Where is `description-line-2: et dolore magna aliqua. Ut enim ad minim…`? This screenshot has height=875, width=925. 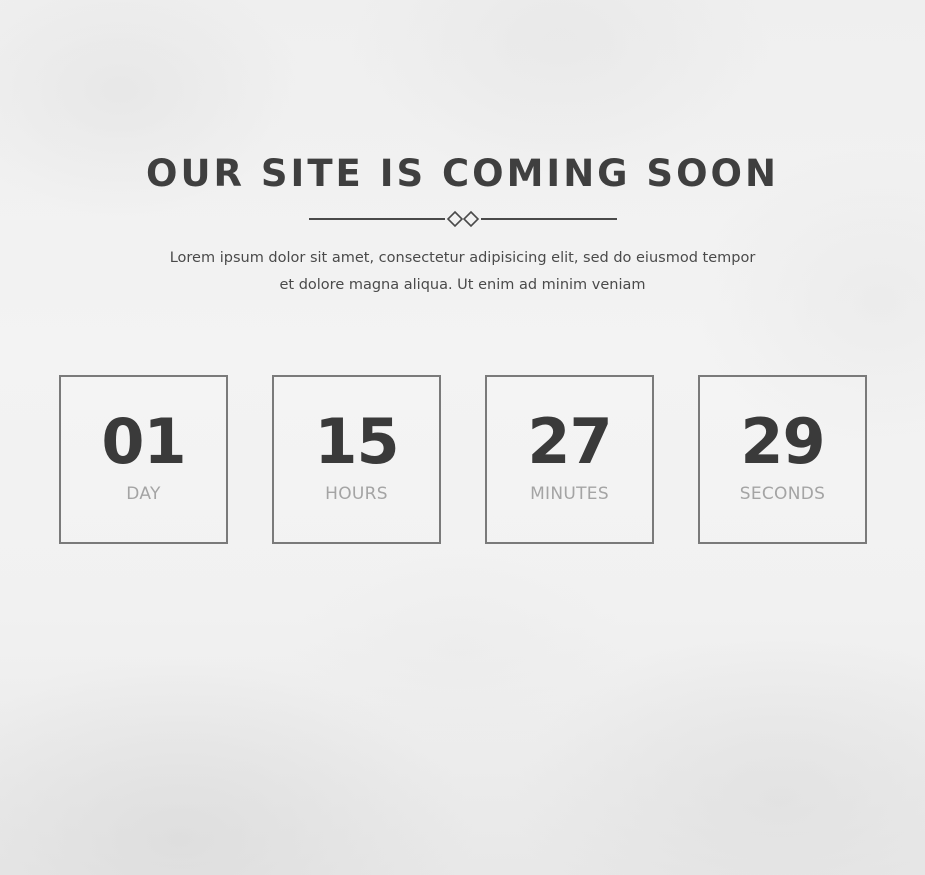
description-line-2: et dolore magna aliqua. Ut enim ad minim… is located at coordinates (462, 285).